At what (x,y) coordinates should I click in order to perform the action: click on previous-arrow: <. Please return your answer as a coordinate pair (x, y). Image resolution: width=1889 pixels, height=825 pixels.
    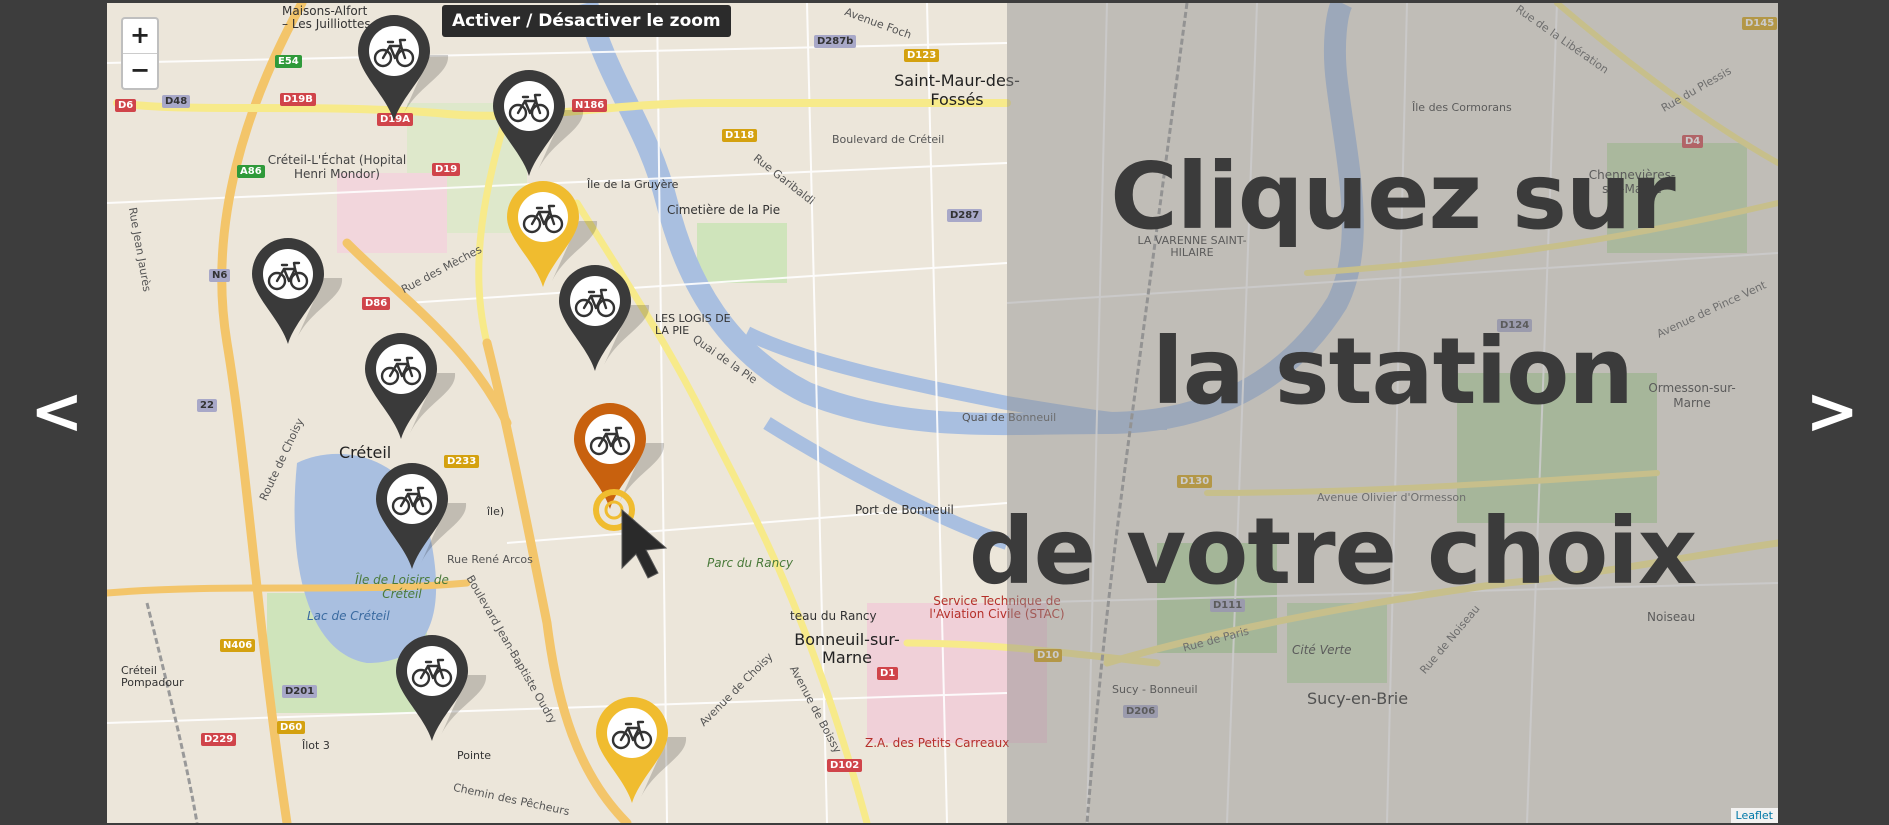
    Looking at the image, I should click on (57, 412).